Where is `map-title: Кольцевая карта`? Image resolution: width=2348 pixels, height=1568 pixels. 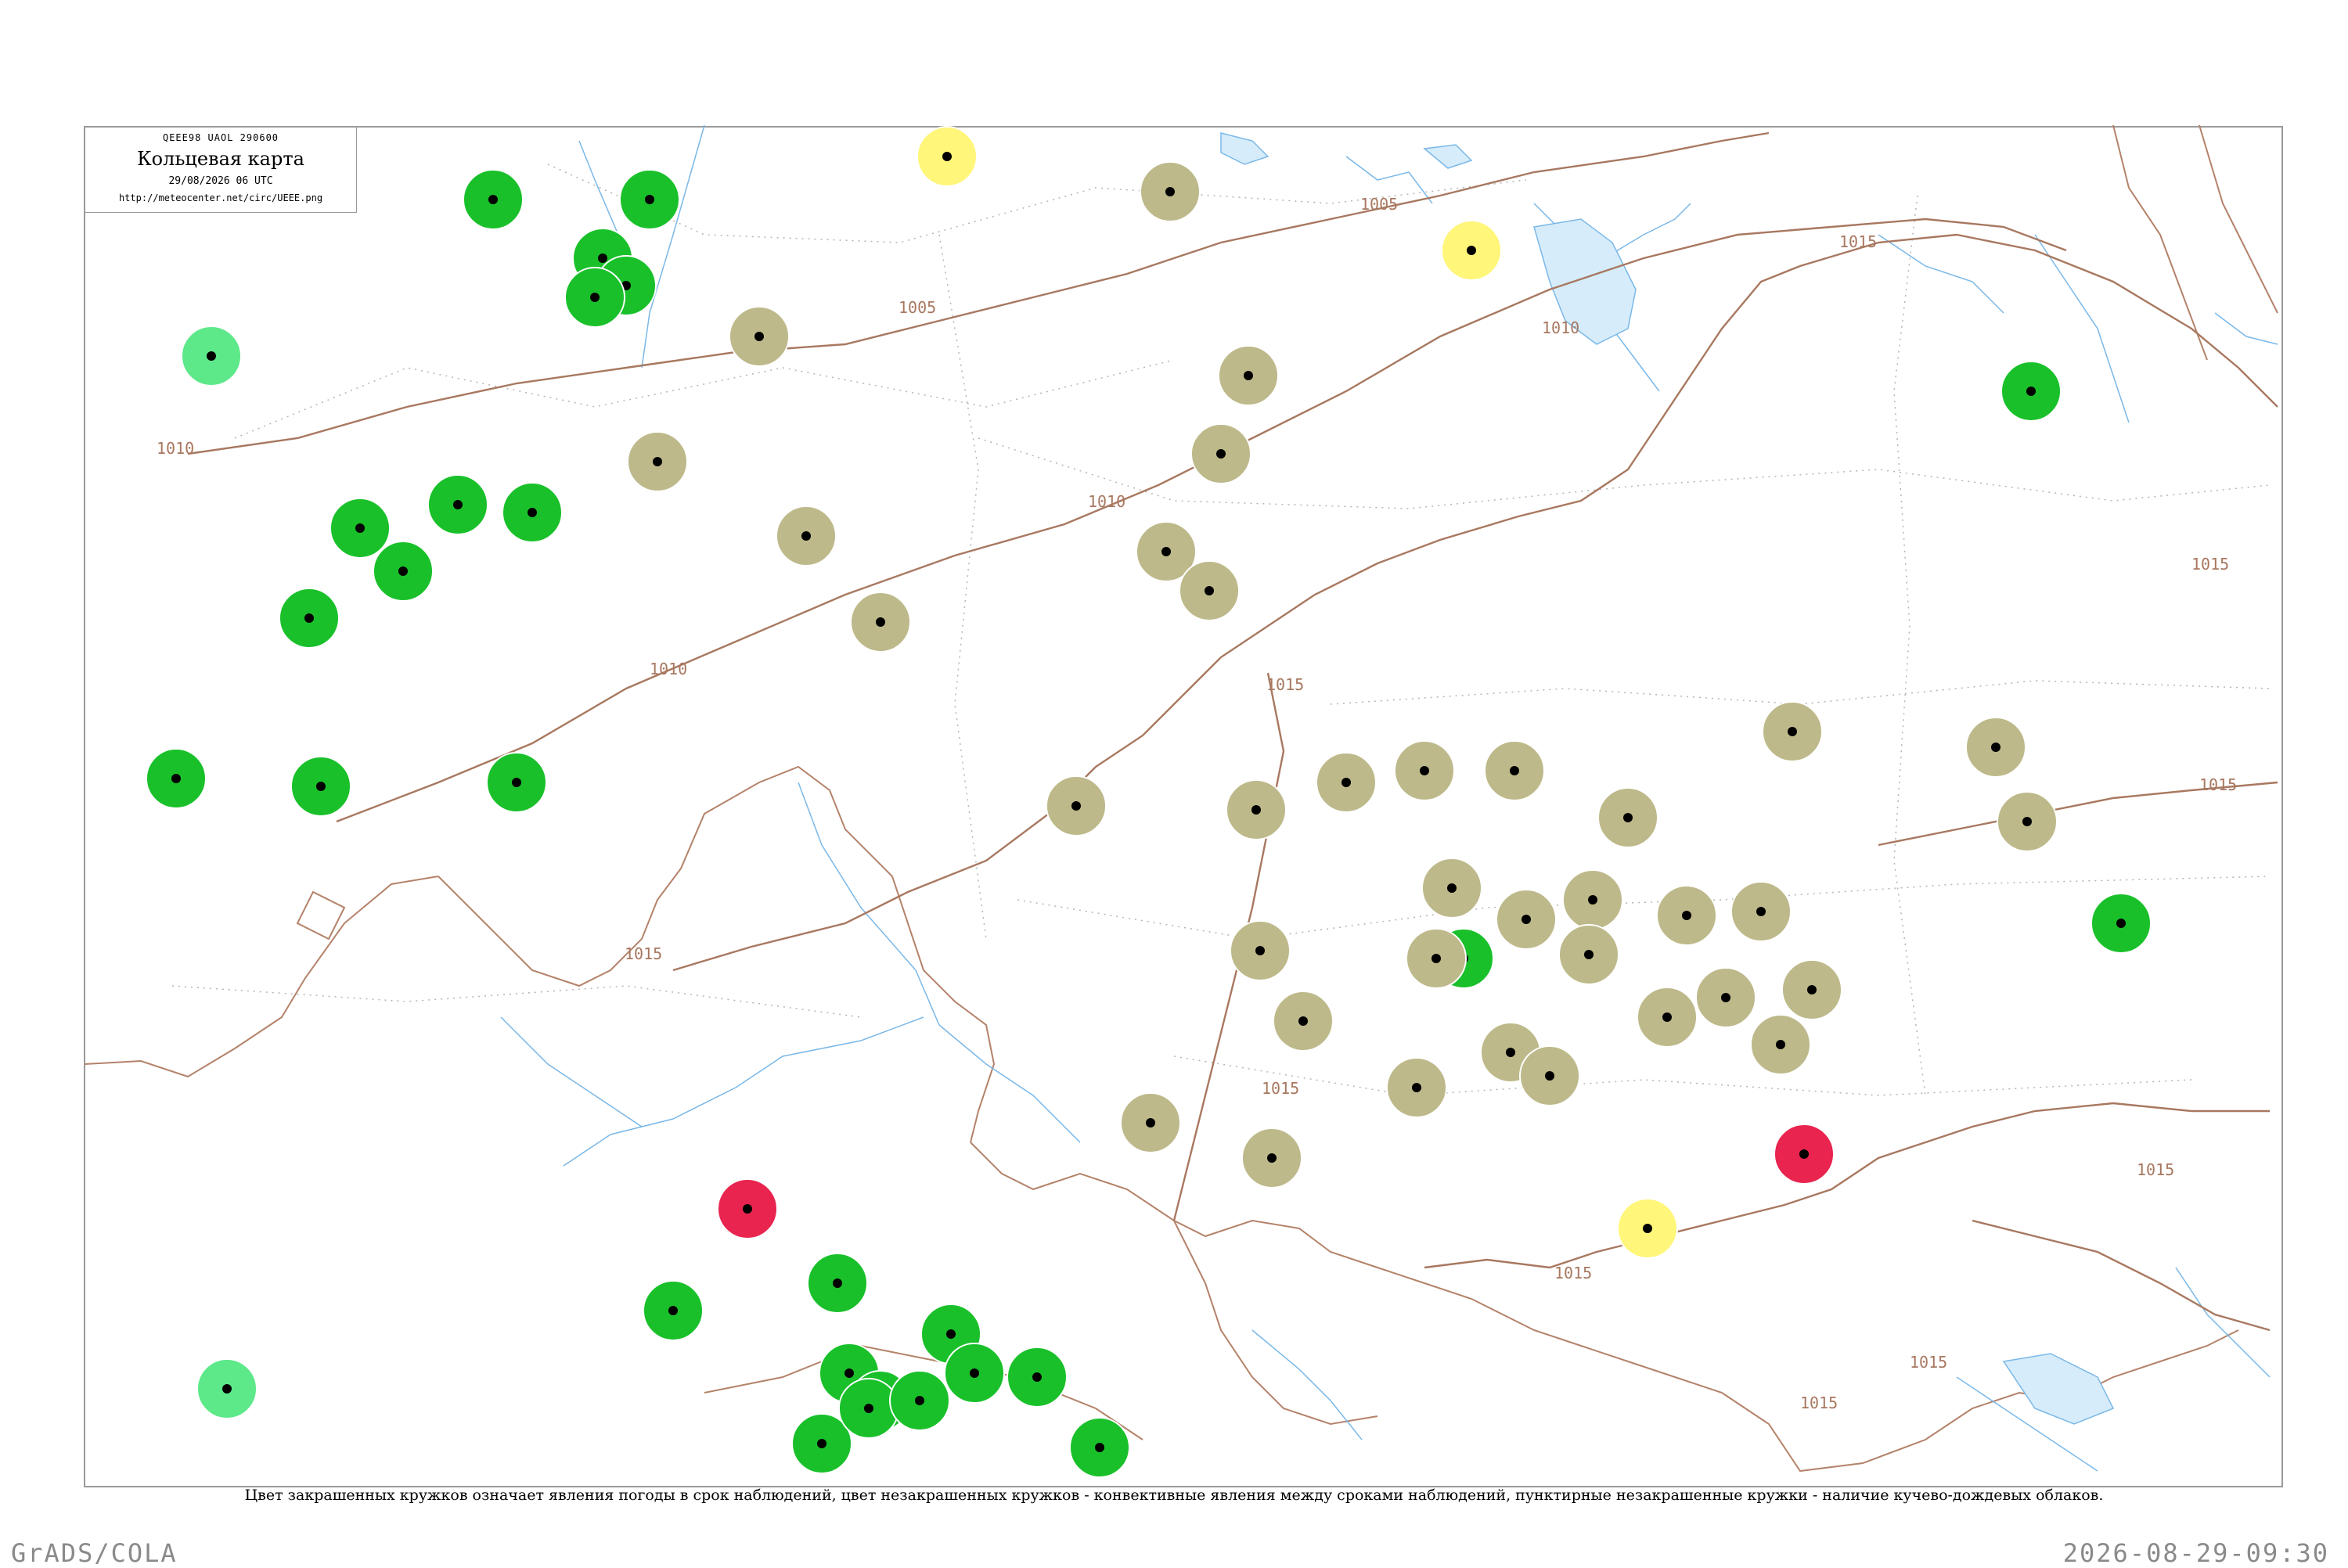
map-title: Кольцевая карта is located at coordinates (221, 159).